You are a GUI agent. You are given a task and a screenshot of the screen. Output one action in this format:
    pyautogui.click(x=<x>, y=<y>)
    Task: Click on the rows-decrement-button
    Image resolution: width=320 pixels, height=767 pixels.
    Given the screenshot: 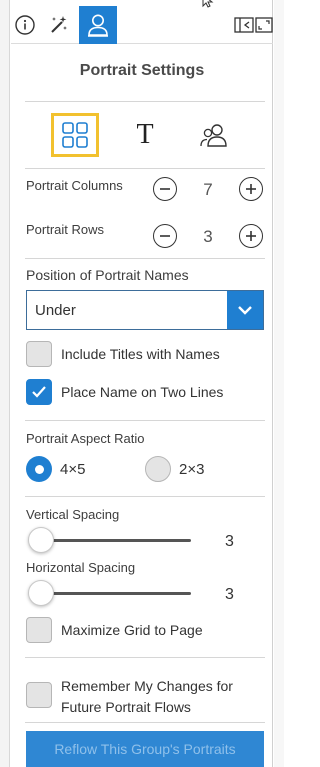 What is the action you would take?
    pyautogui.click(x=165, y=236)
    